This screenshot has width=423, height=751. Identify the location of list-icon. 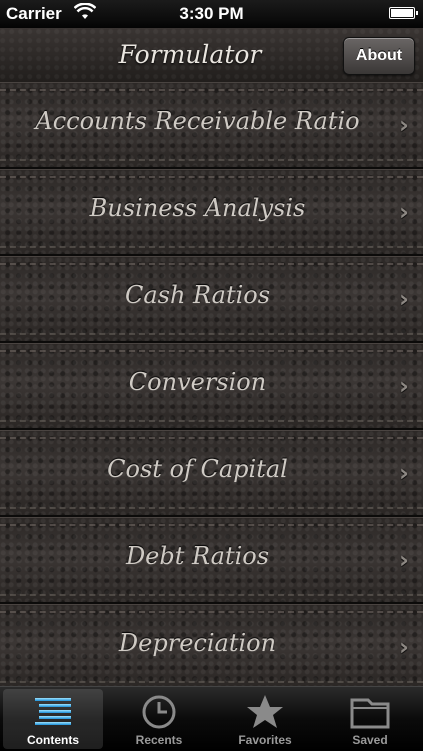
(53, 711).